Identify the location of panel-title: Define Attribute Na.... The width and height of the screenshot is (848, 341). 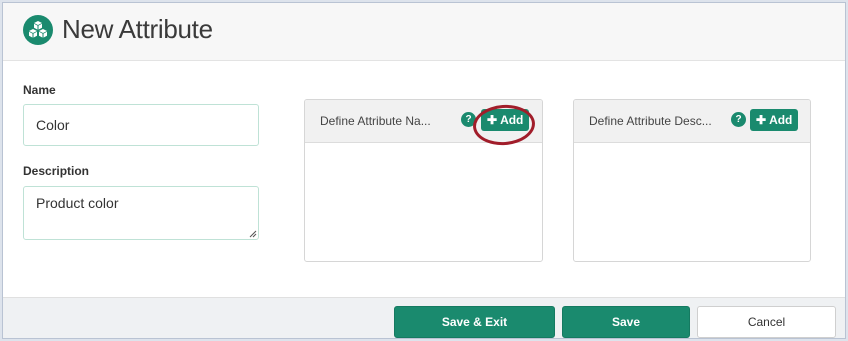
(375, 121).